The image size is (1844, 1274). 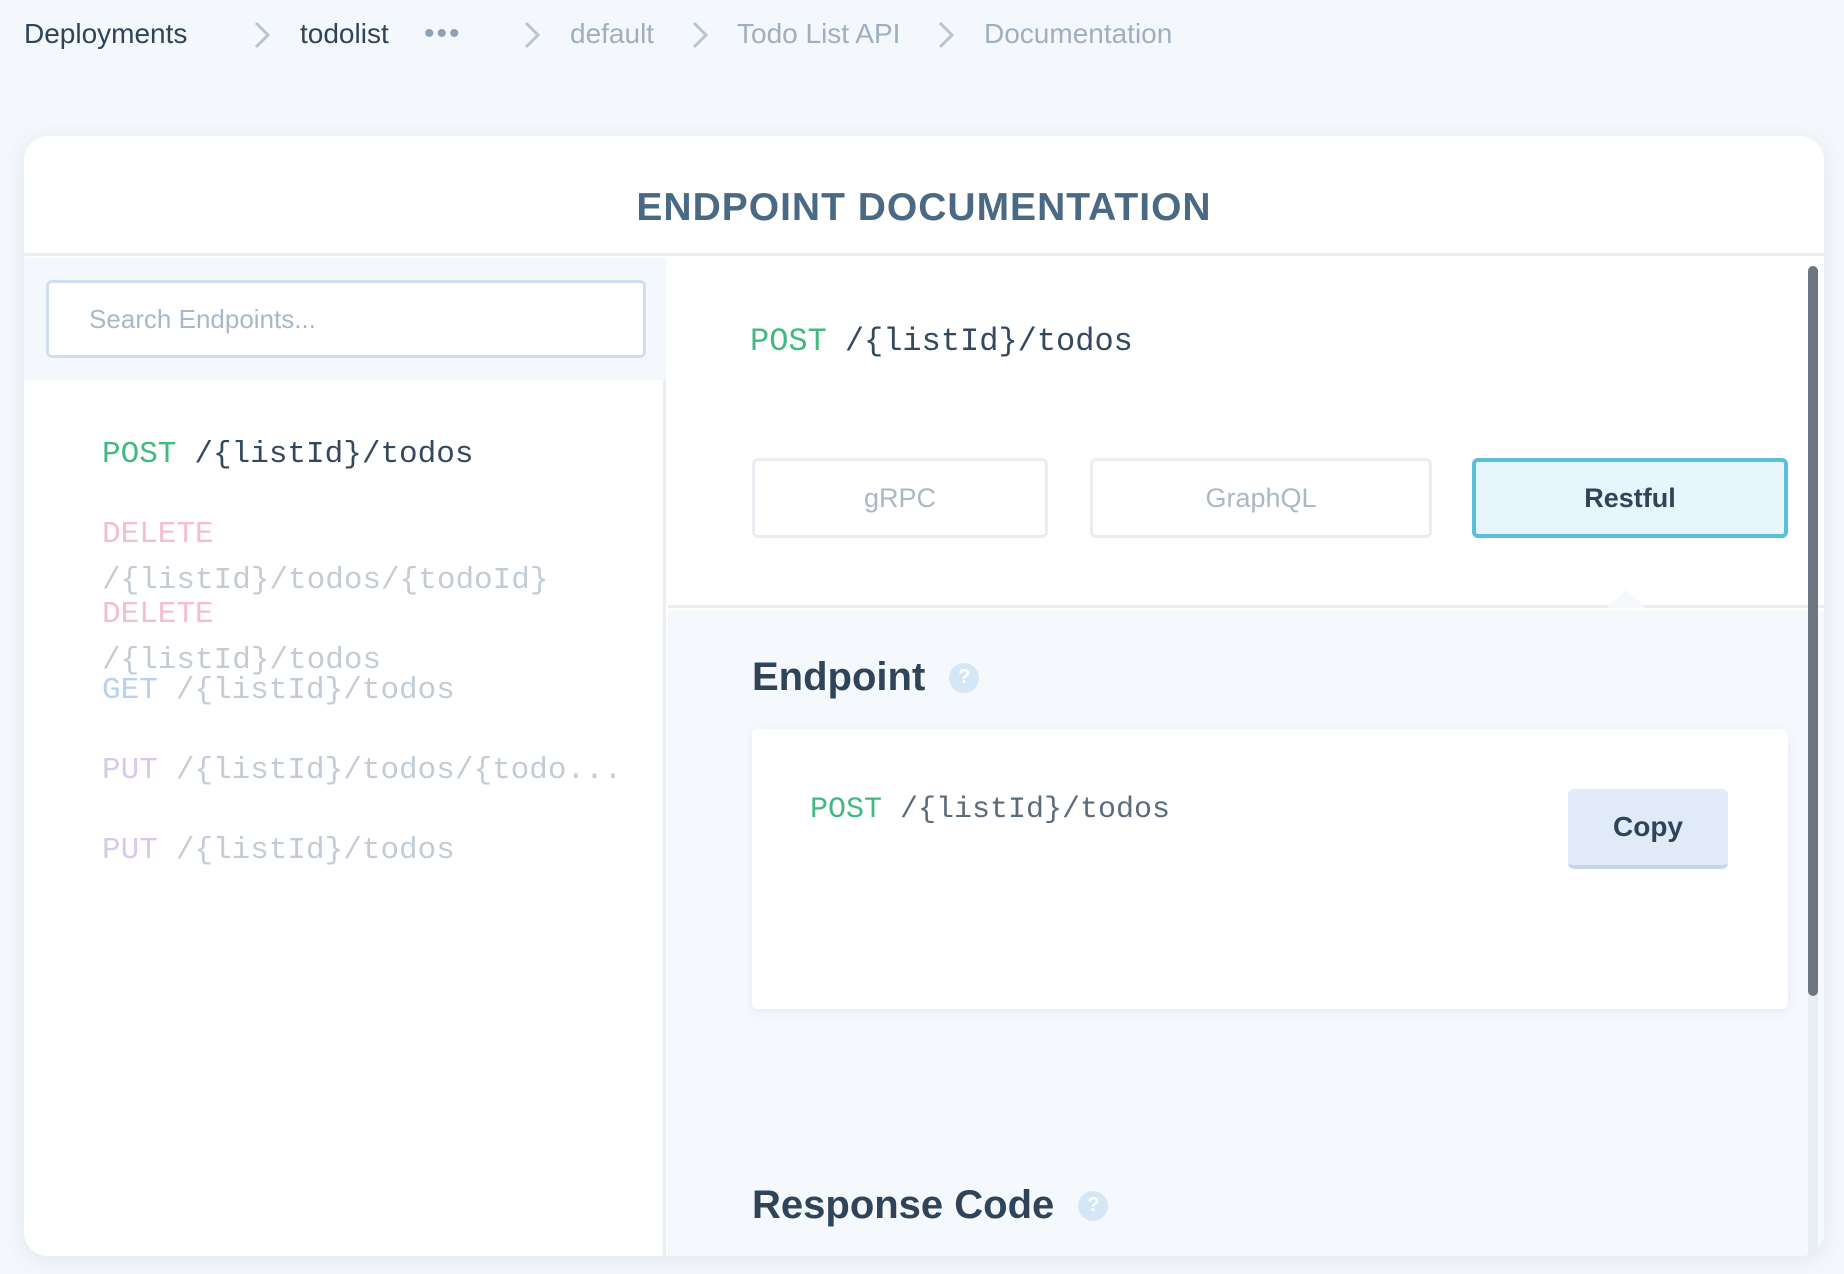 I want to click on tab-pointer, so click(x=1626, y=599).